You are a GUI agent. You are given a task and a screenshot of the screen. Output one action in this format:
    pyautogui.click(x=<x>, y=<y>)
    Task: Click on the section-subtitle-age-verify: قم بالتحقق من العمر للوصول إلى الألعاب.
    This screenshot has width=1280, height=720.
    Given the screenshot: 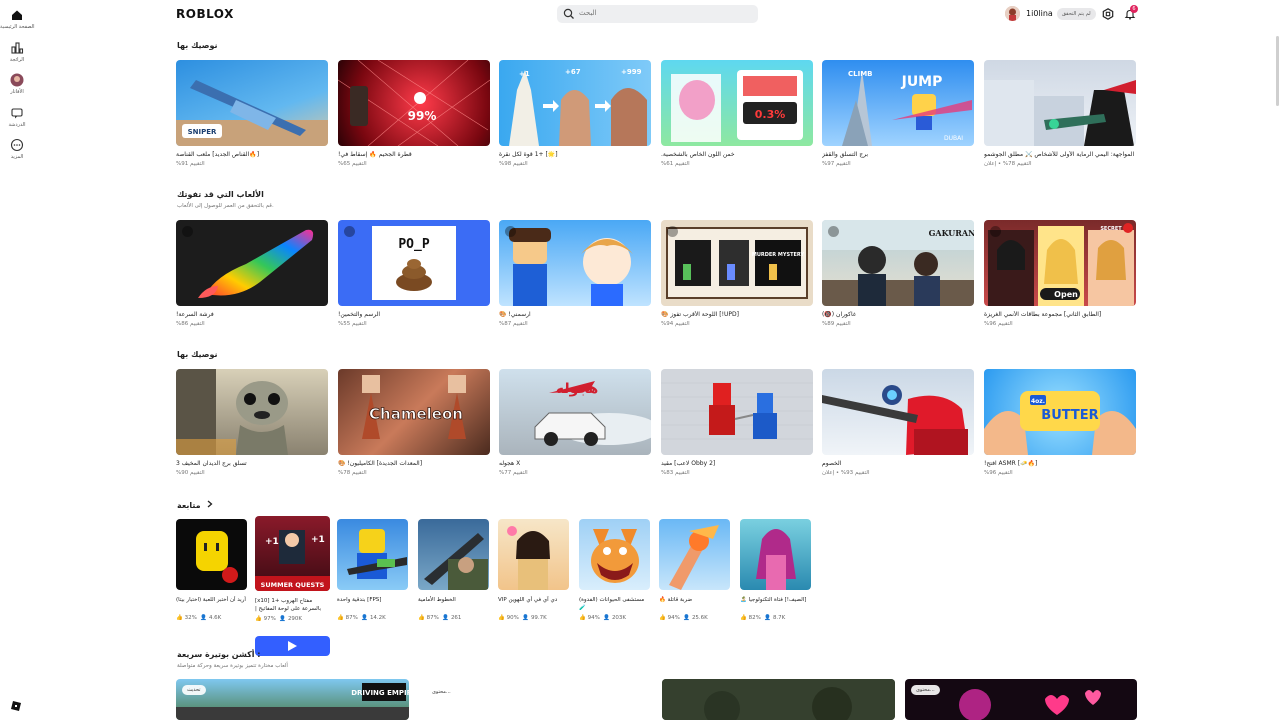 What is the action you would take?
    pyautogui.click(x=225, y=206)
    